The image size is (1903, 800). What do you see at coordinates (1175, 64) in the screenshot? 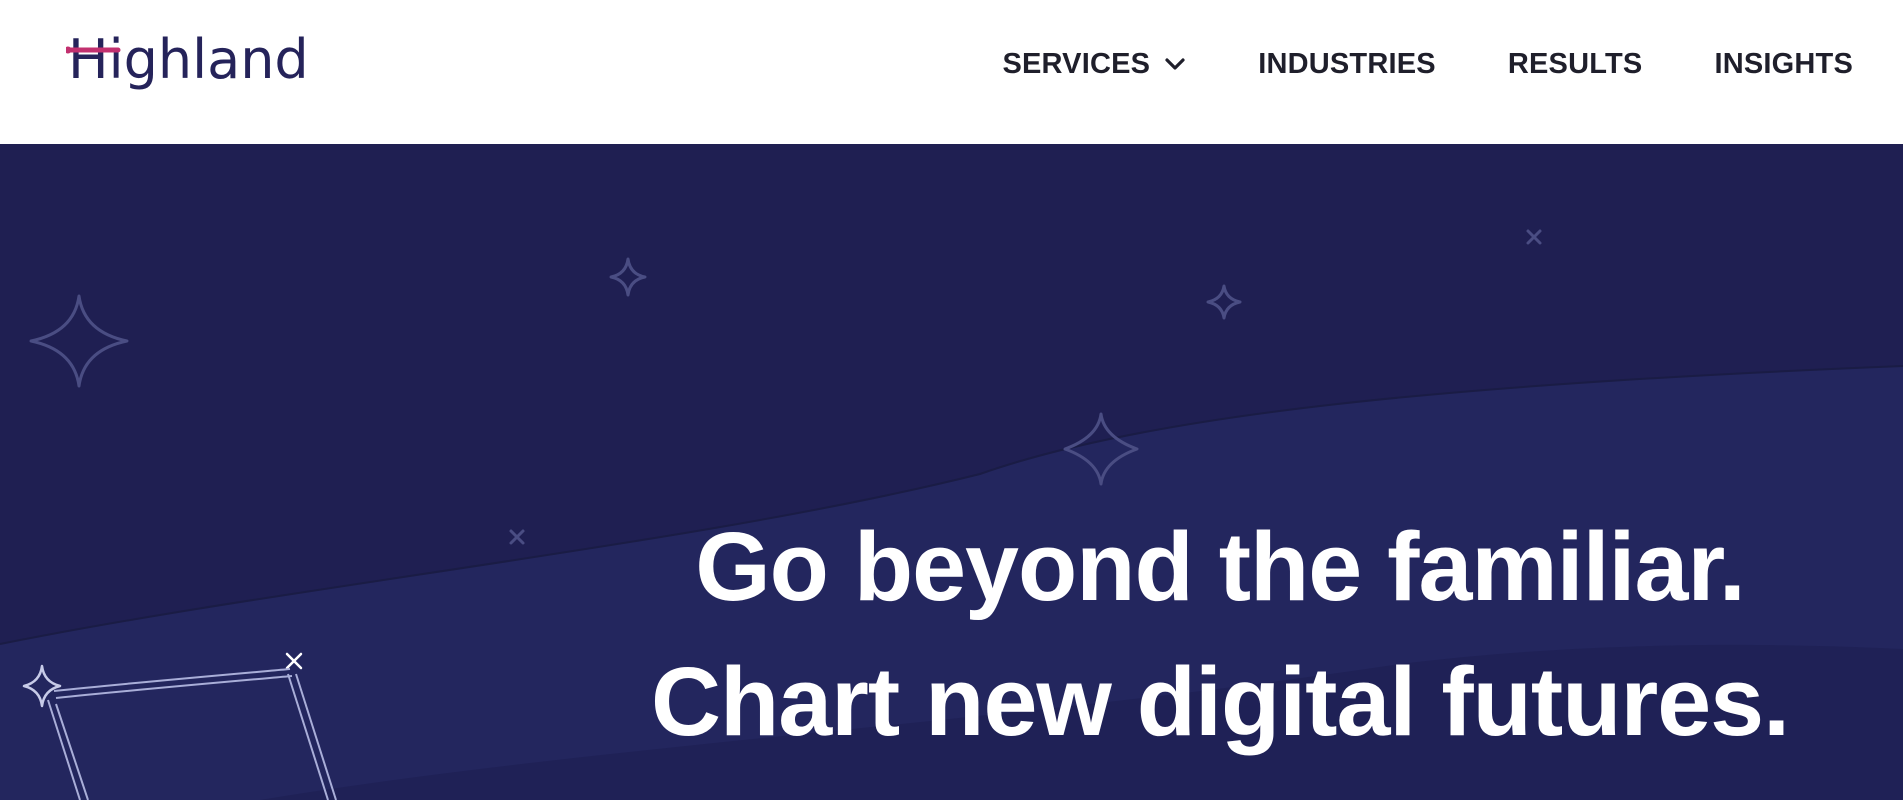
I see `chevron-down-icon` at bounding box center [1175, 64].